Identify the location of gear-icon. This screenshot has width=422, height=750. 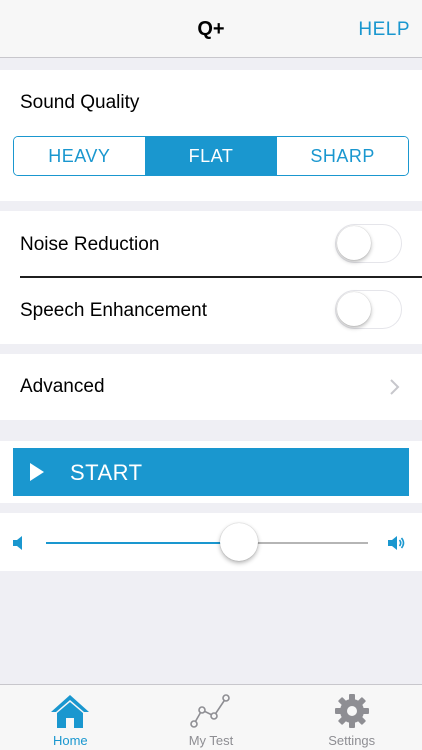
(351, 711).